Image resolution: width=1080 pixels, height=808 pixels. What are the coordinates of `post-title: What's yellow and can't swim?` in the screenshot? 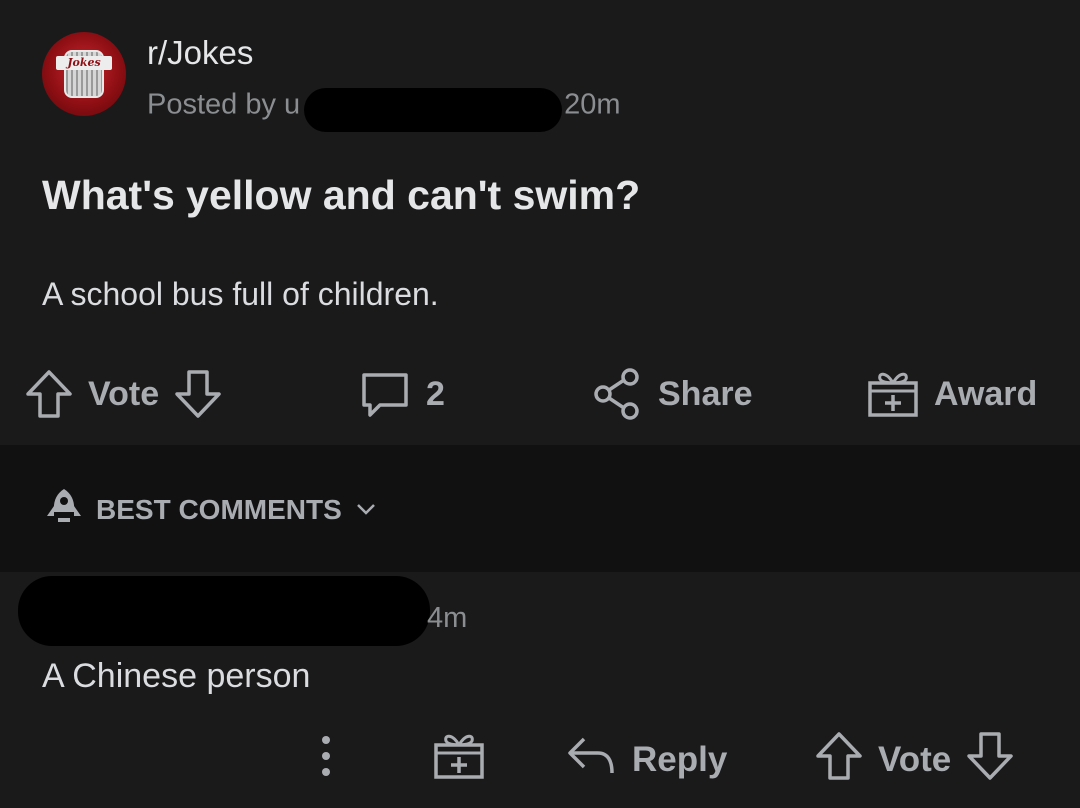 It's located at (341, 195).